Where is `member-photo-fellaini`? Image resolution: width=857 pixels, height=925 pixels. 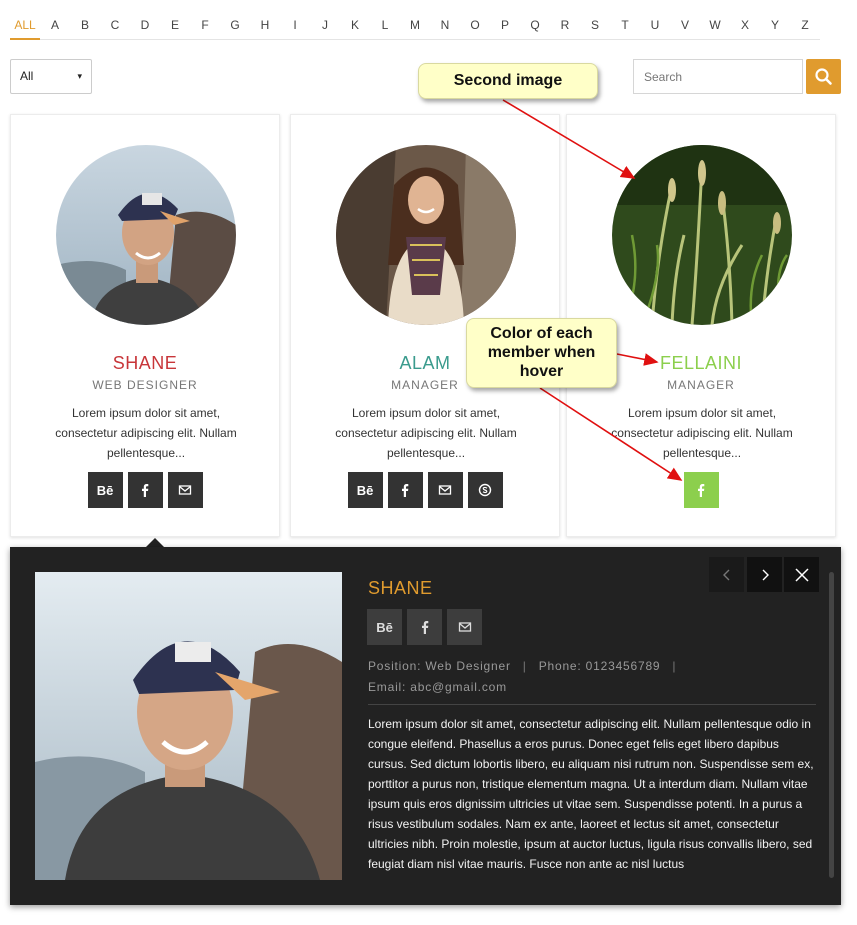 member-photo-fellaini is located at coordinates (702, 235).